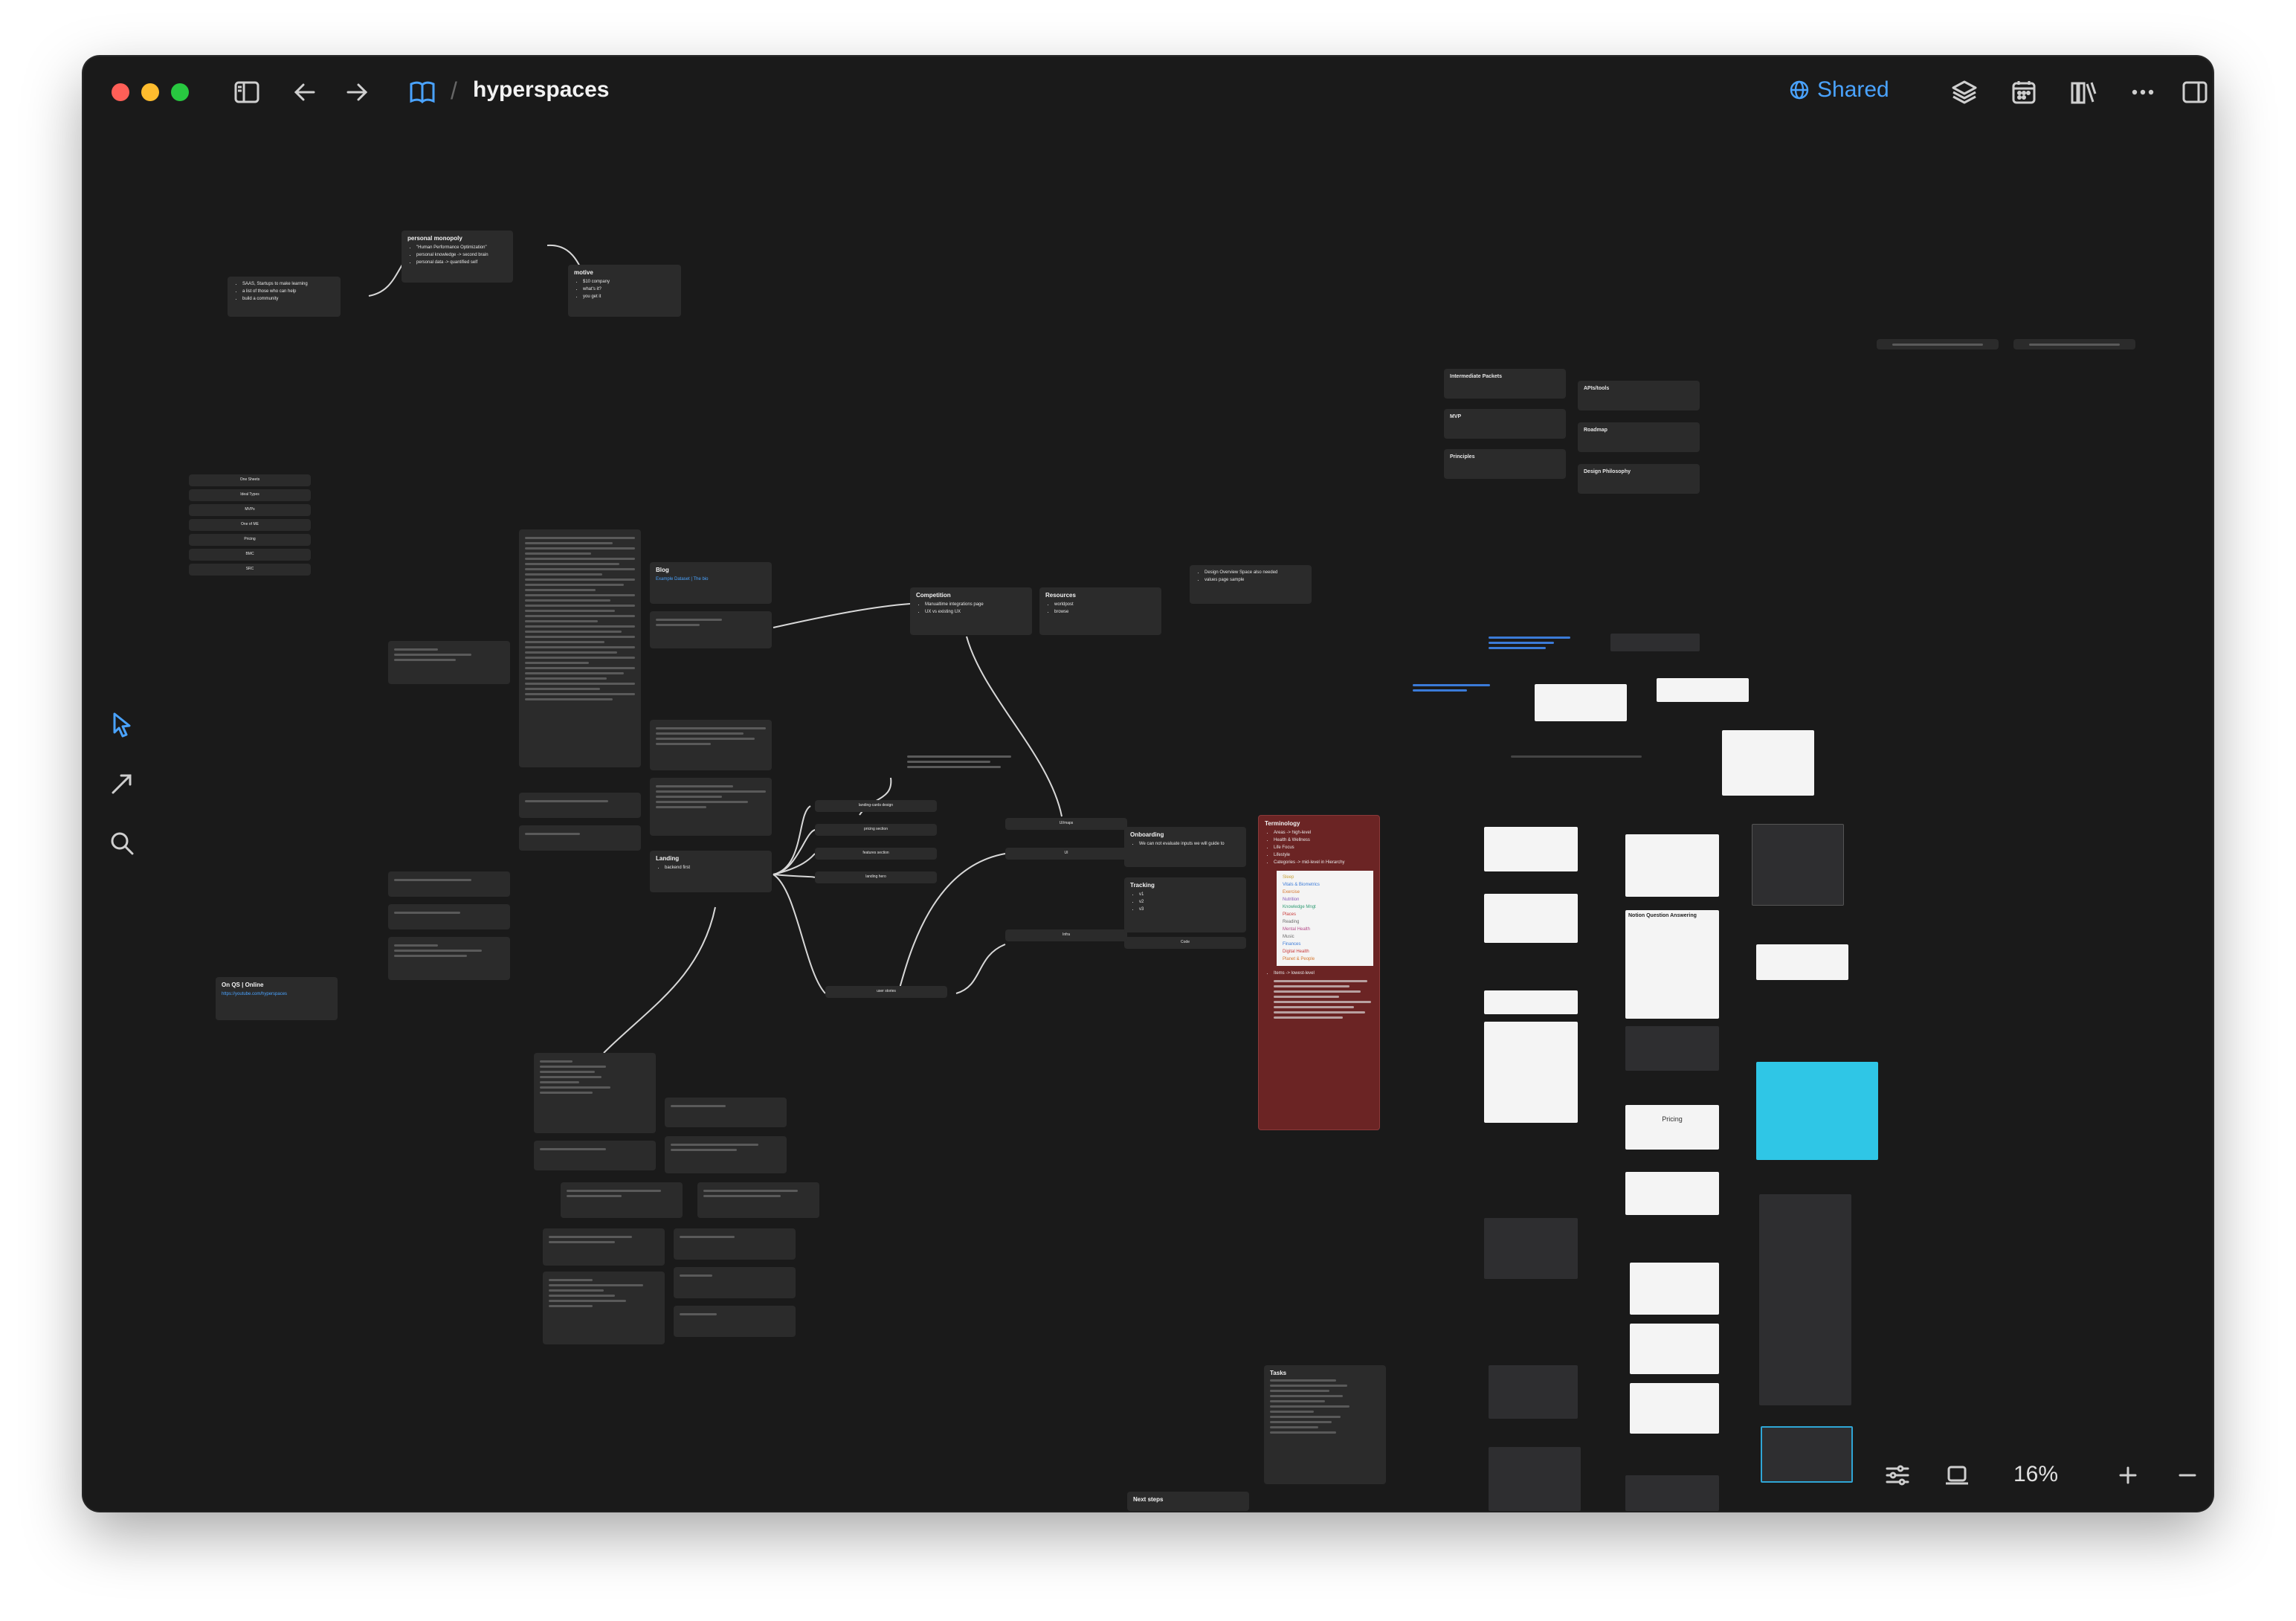 This screenshot has width=2296, height=1621. I want to click on select-tool-icon, so click(122, 724).